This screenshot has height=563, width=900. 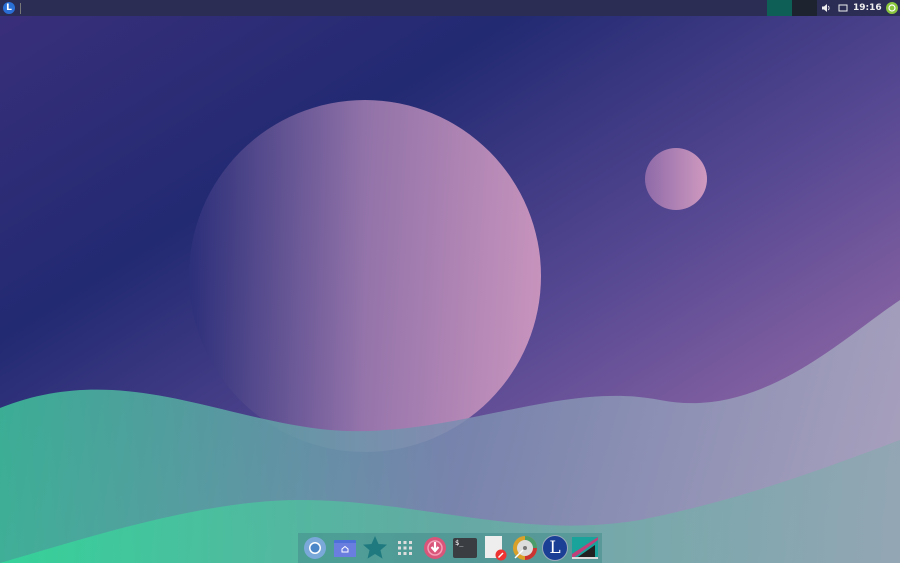 I want to click on screenshot-icon, so click(x=585, y=548).